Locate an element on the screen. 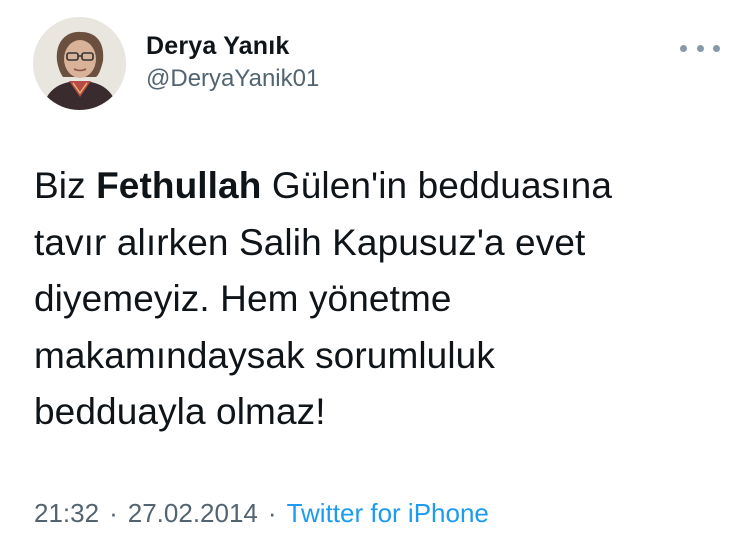 The height and width of the screenshot is (549, 747). profile-photo-icon is located at coordinates (79, 63).